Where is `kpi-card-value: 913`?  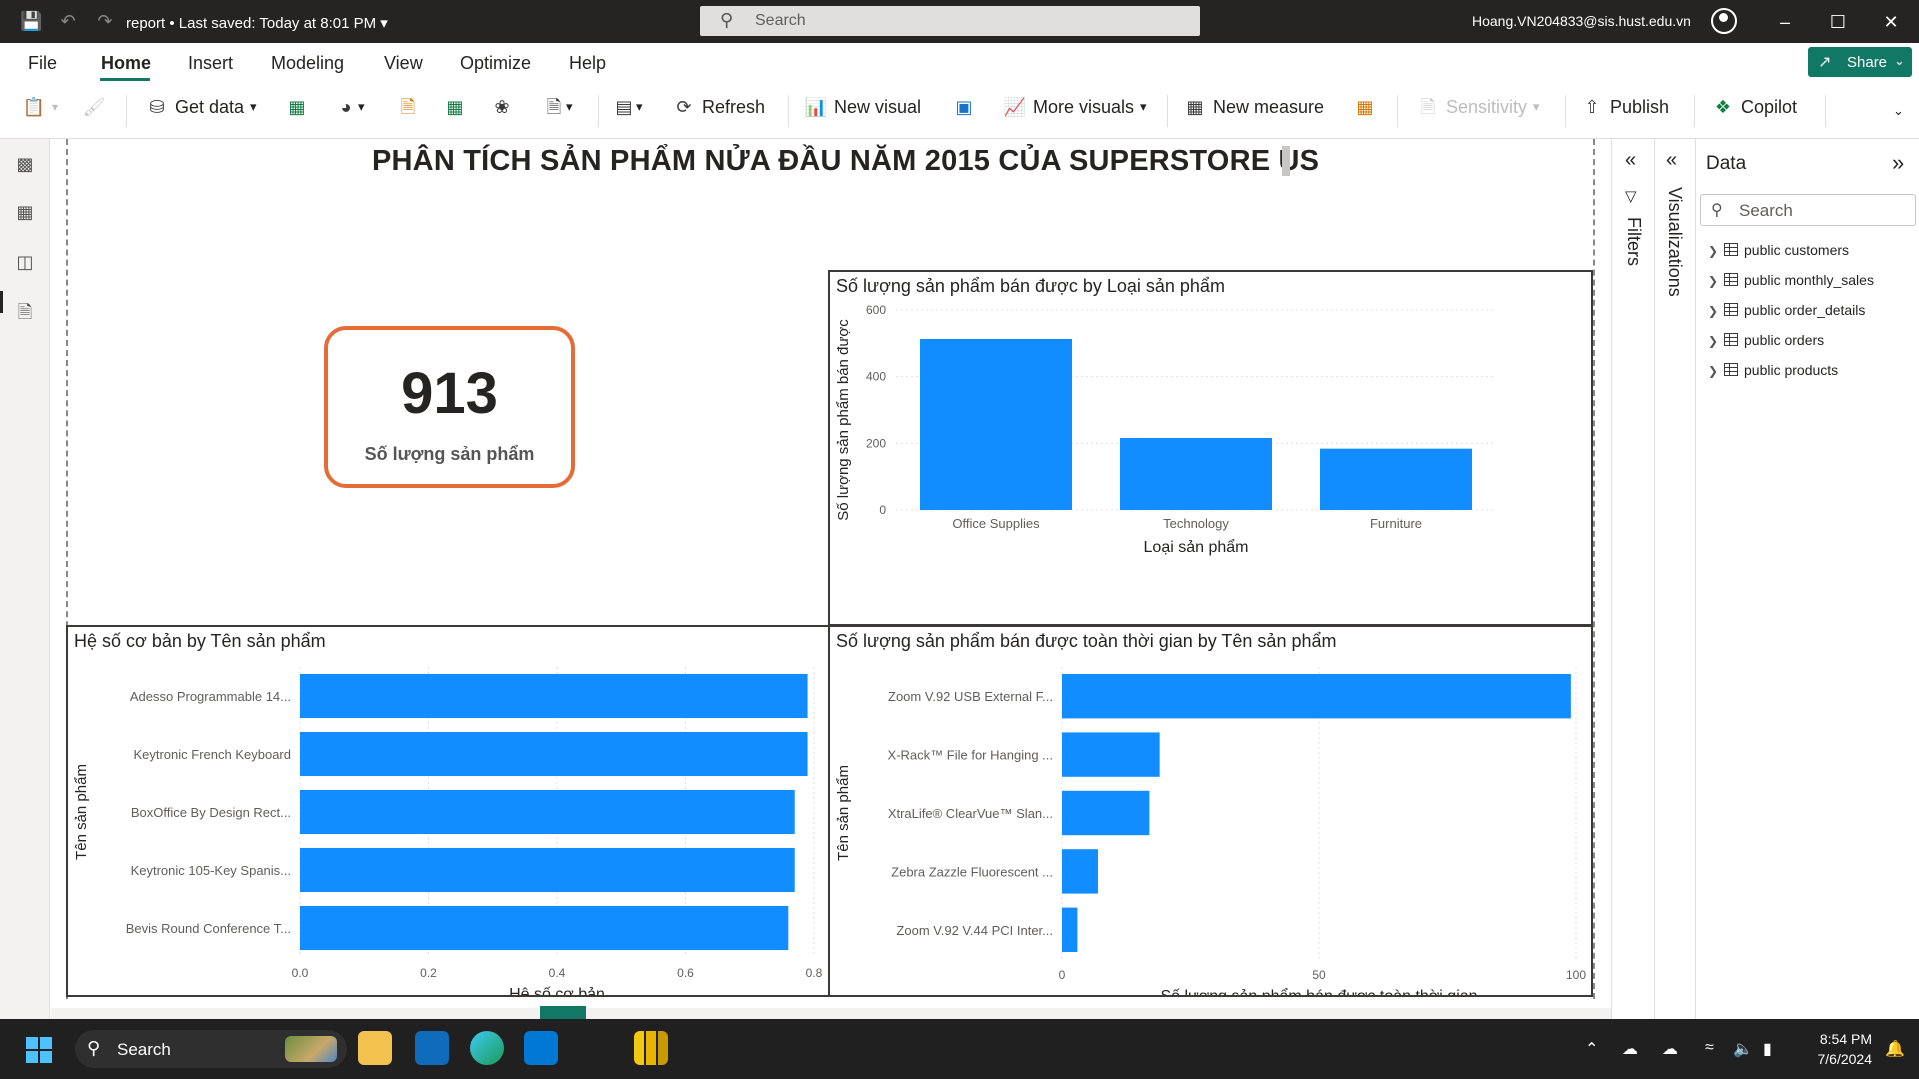 kpi-card-value: 913 is located at coordinates (449, 393).